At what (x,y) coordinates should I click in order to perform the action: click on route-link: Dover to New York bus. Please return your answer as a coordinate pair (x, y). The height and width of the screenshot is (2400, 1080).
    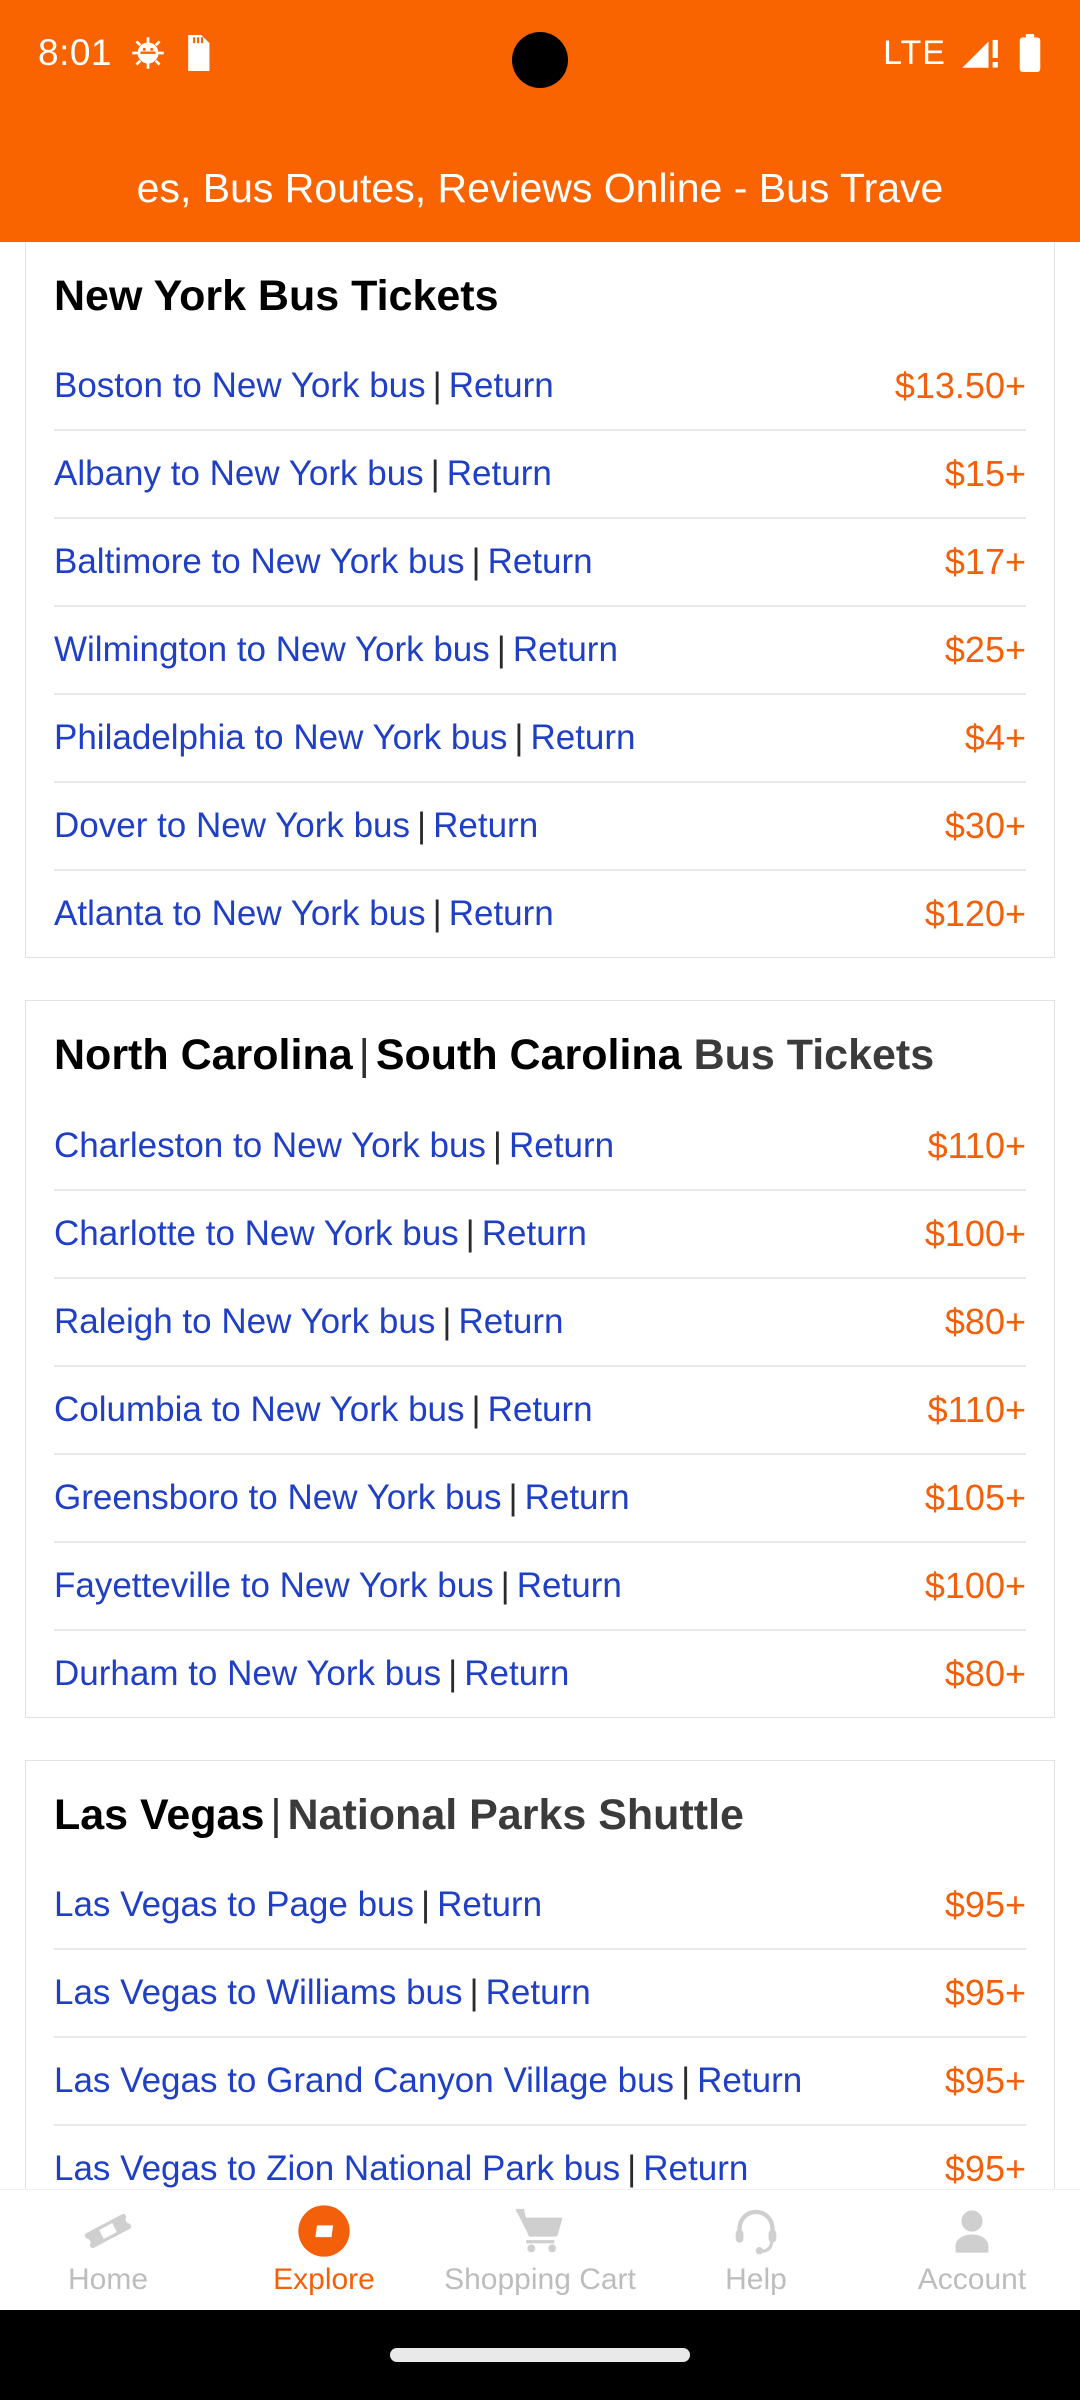
    Looking at the image, I should click on (232, 825).